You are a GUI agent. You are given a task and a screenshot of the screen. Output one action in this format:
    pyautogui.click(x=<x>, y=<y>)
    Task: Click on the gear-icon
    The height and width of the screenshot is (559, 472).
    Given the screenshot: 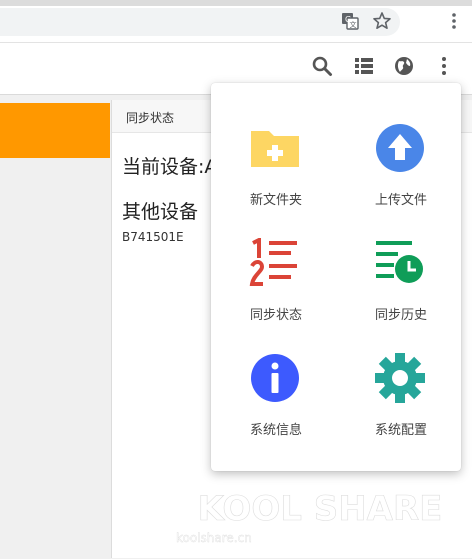 What is the action you would take?
    pyautogui.click(x=400, y=378)
    